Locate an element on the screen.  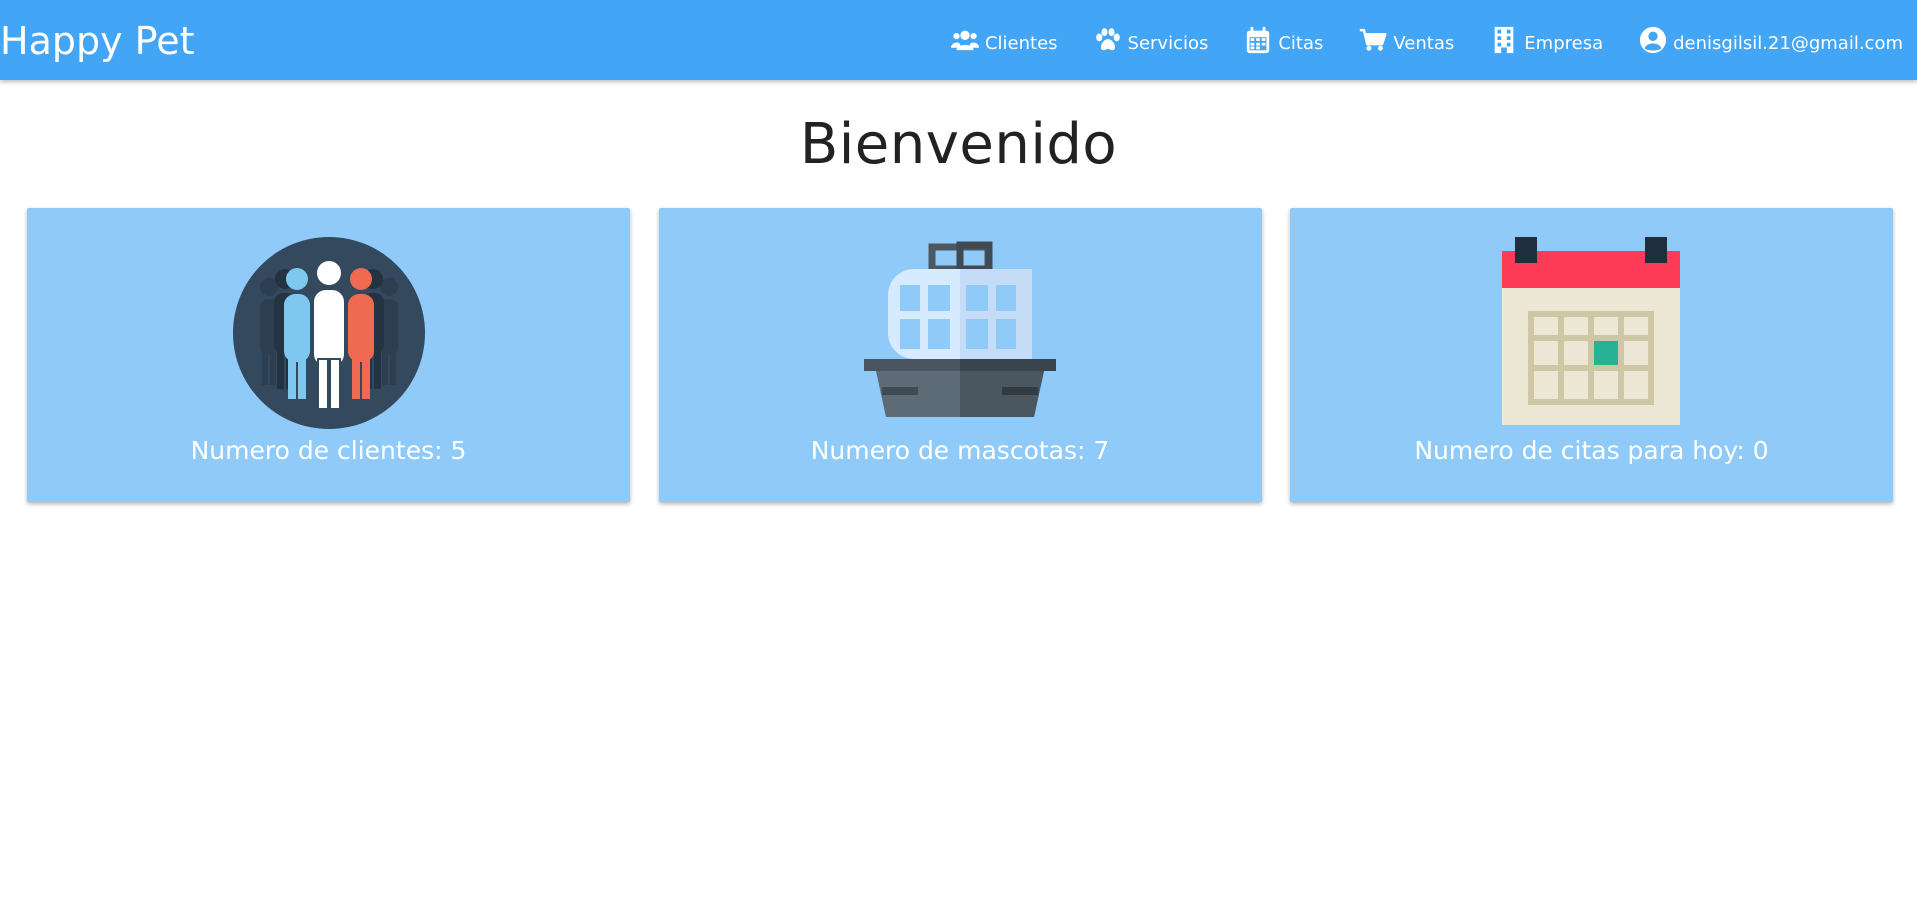
card-appointments: Numero de citas para hoy: 0 is located at coordinates (1591, 355).